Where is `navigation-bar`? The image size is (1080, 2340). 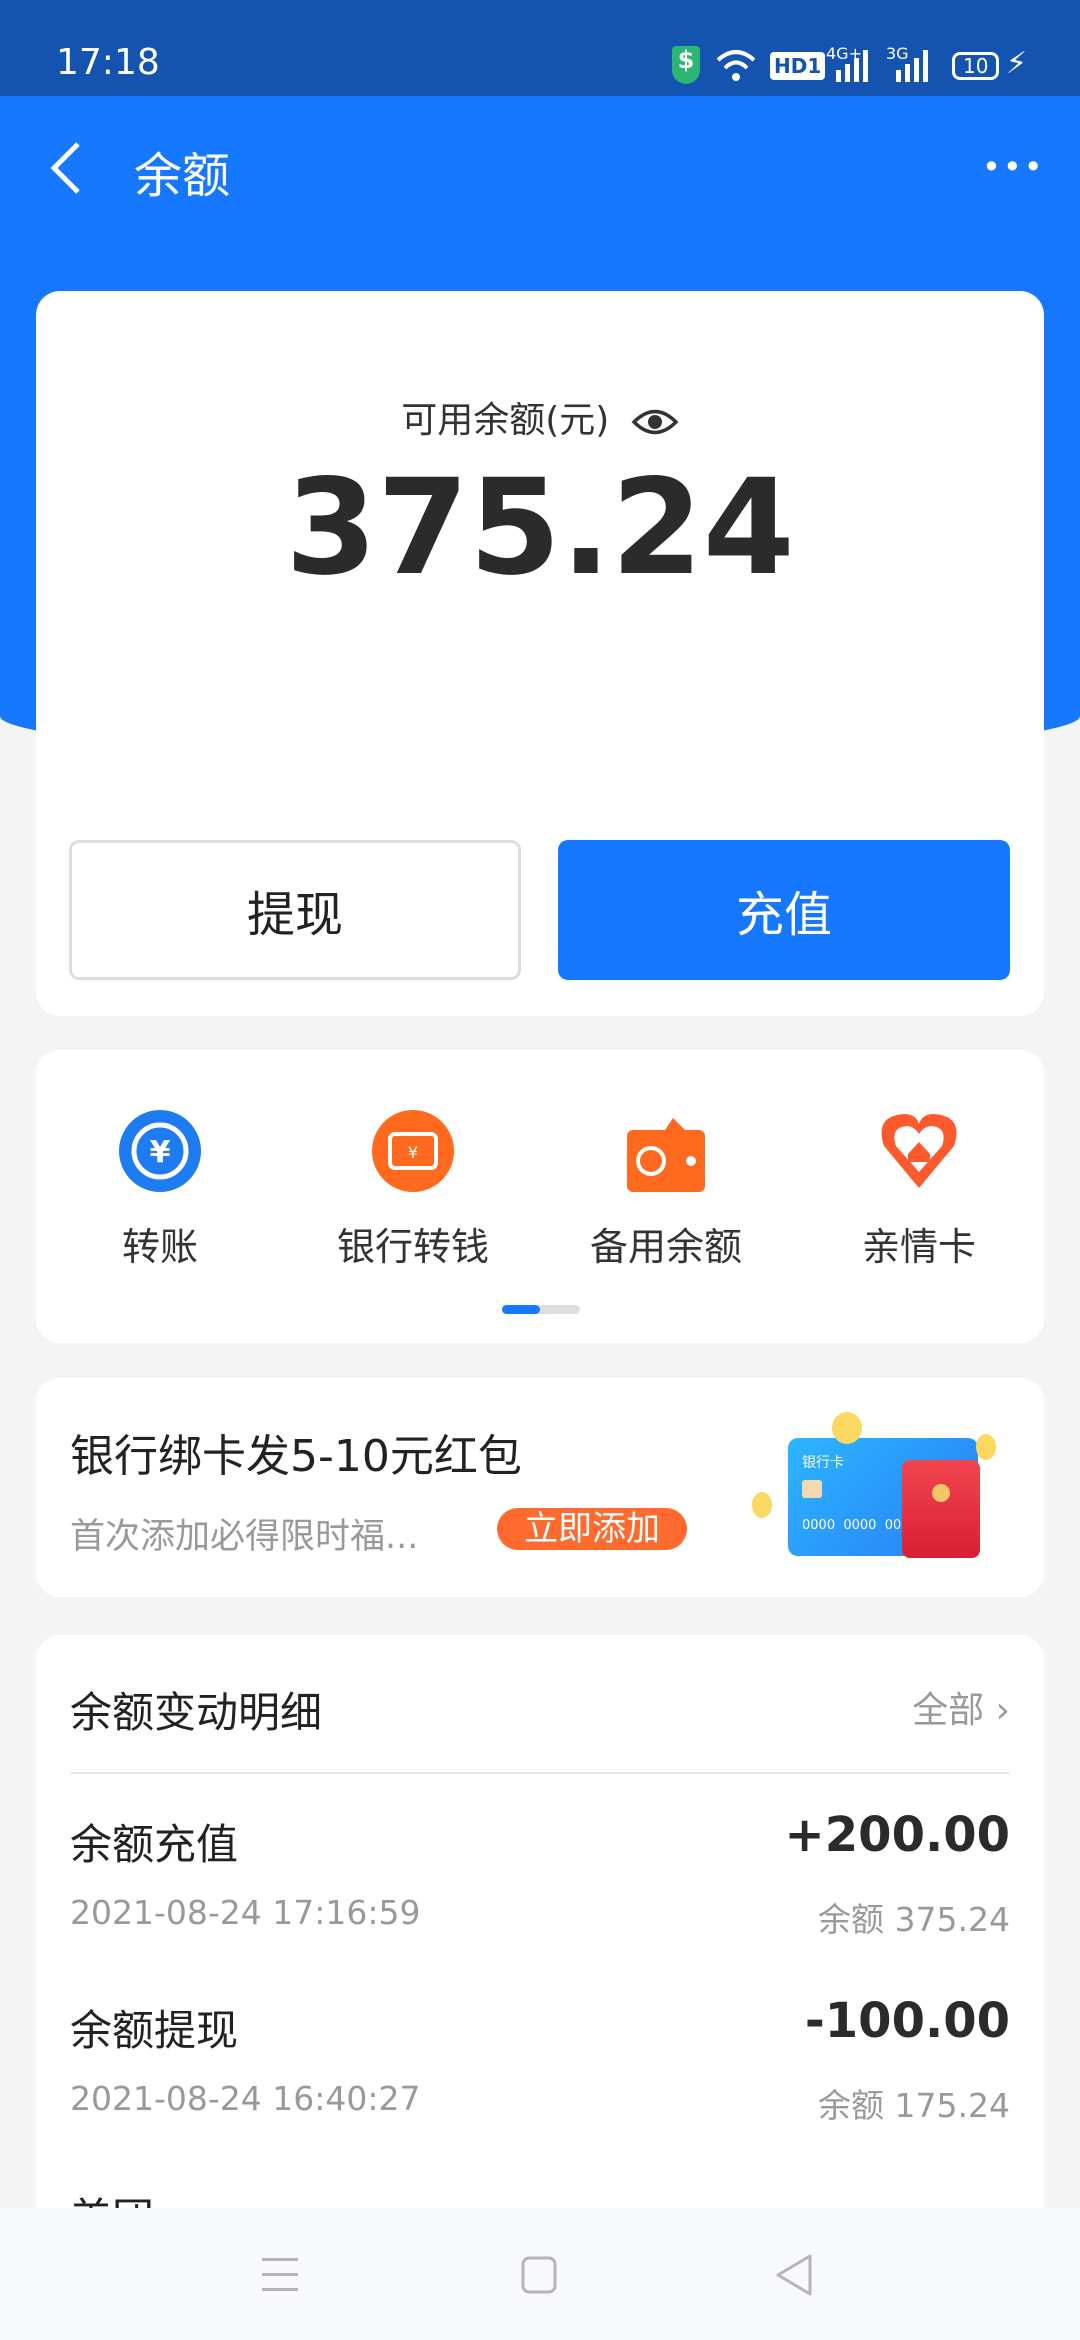
navigation-bar is located at coordinates (540, 2274).